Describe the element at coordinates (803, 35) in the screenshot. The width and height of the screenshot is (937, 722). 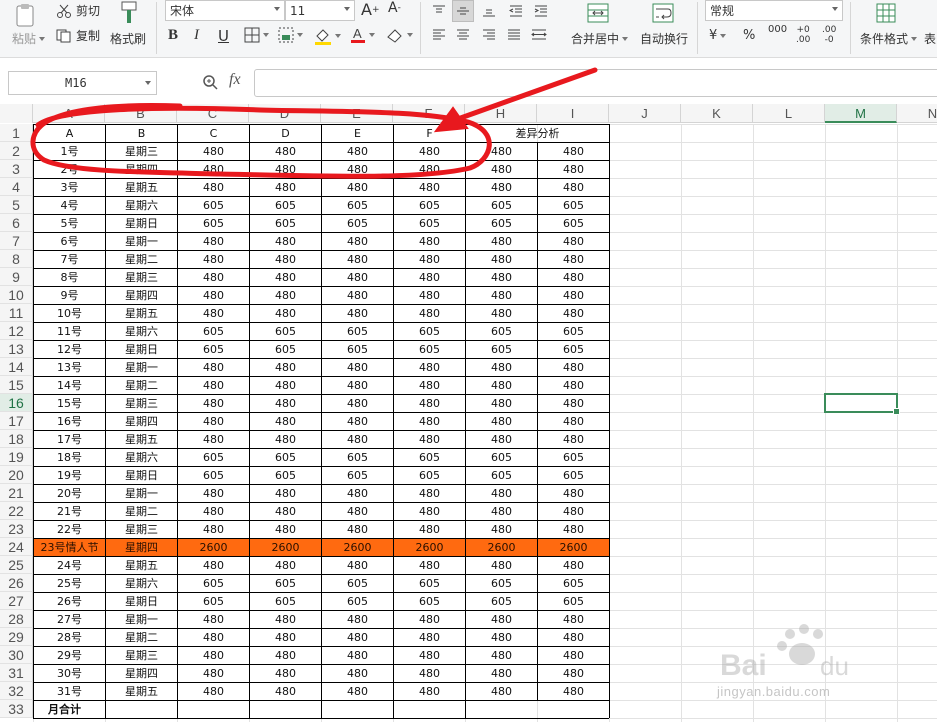
I see `increase-decimal-icon: +0.00` at that location.